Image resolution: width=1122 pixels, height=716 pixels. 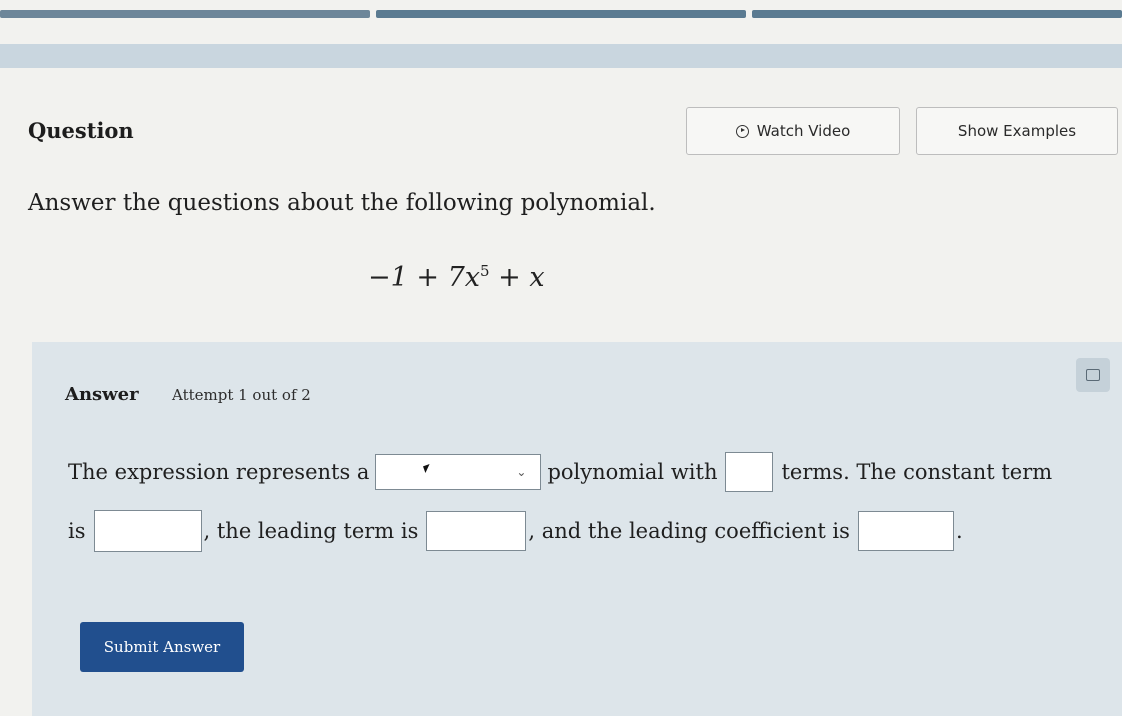 I want to click on terms-count-input, so click(x=749, y=472).